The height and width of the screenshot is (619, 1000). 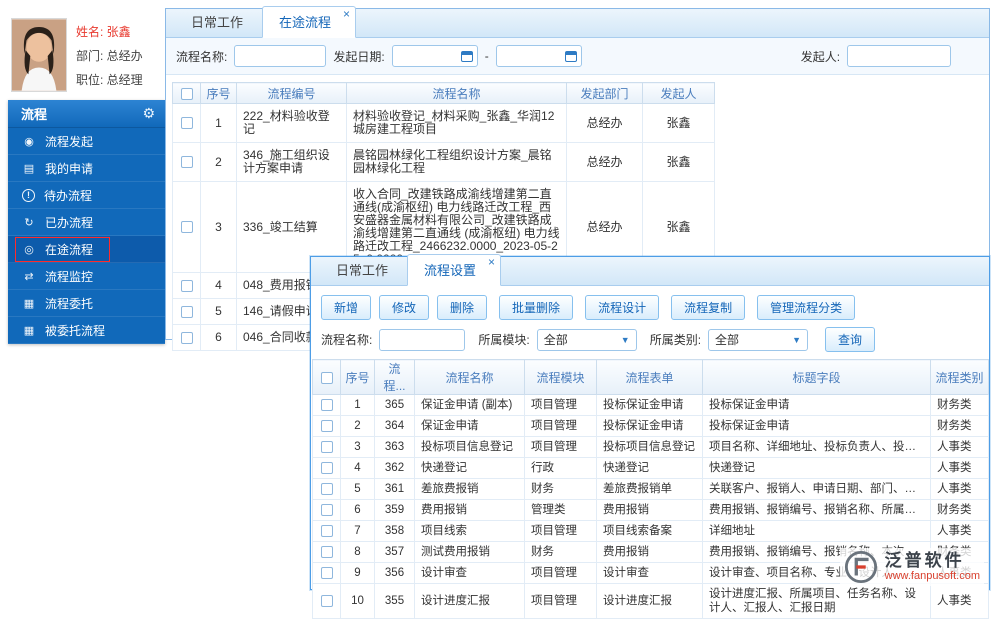 I want to click on sidebar-item-label: 流程监控, so click(x=69, y=276).